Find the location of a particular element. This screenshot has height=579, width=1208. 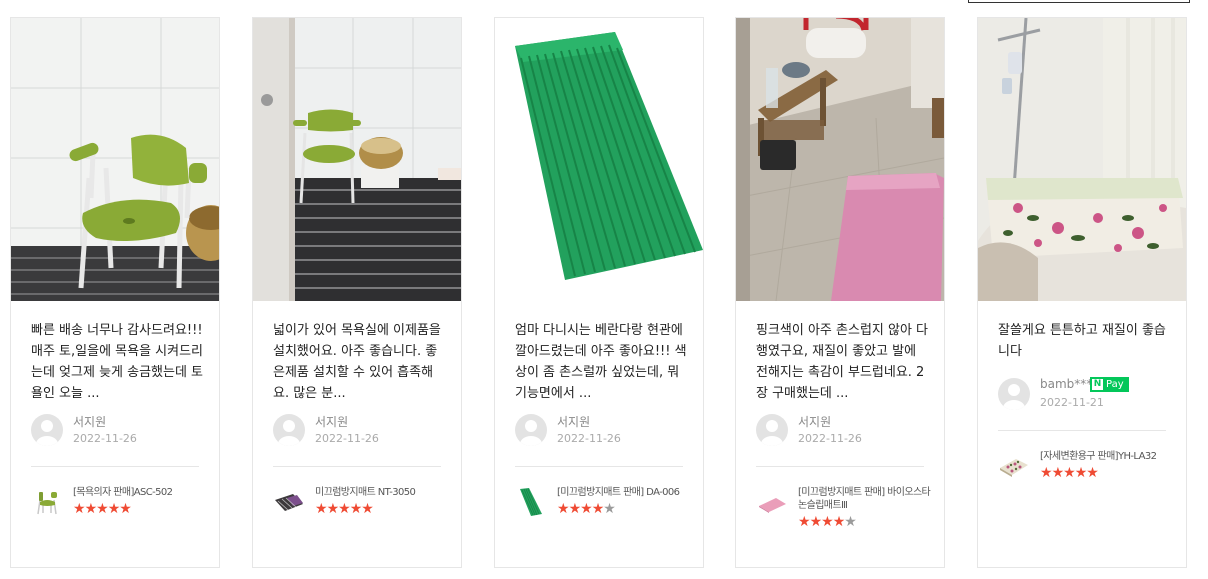

product-link: [미끄럼방지매트 판매] DA-006 ★★★★★ is located at coordinates (608, 506).